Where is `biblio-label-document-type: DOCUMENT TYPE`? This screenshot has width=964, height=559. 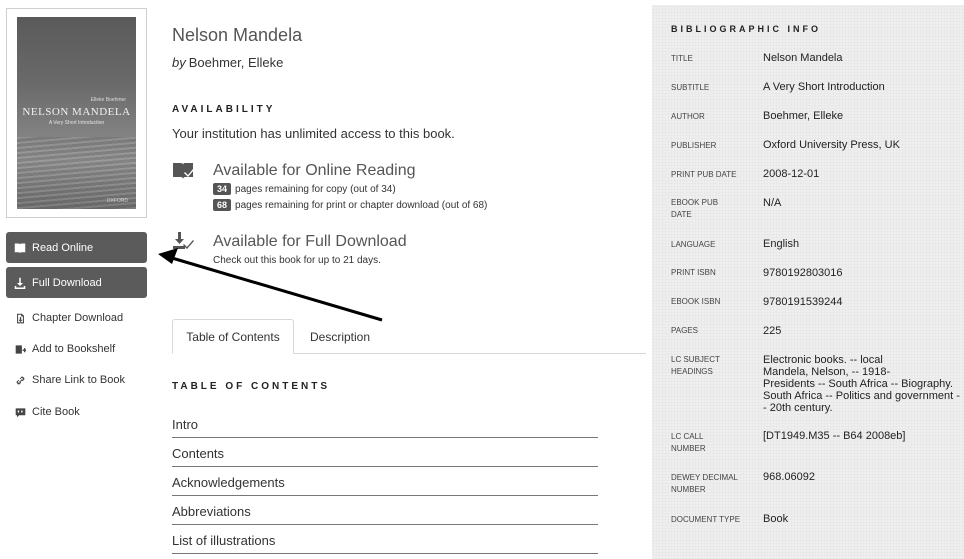 biblio-label-document-type: DOCUMENT TYPE is located at coordinates (706, 519).